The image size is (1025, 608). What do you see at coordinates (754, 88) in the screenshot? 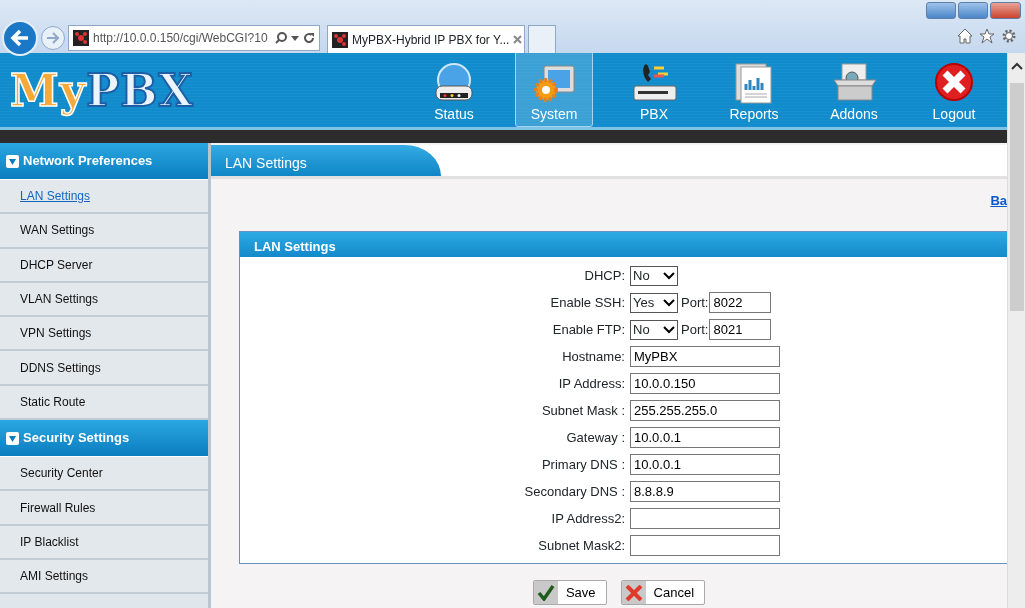
I see `nav-tab: Reports` at bounding box center [754, 88].